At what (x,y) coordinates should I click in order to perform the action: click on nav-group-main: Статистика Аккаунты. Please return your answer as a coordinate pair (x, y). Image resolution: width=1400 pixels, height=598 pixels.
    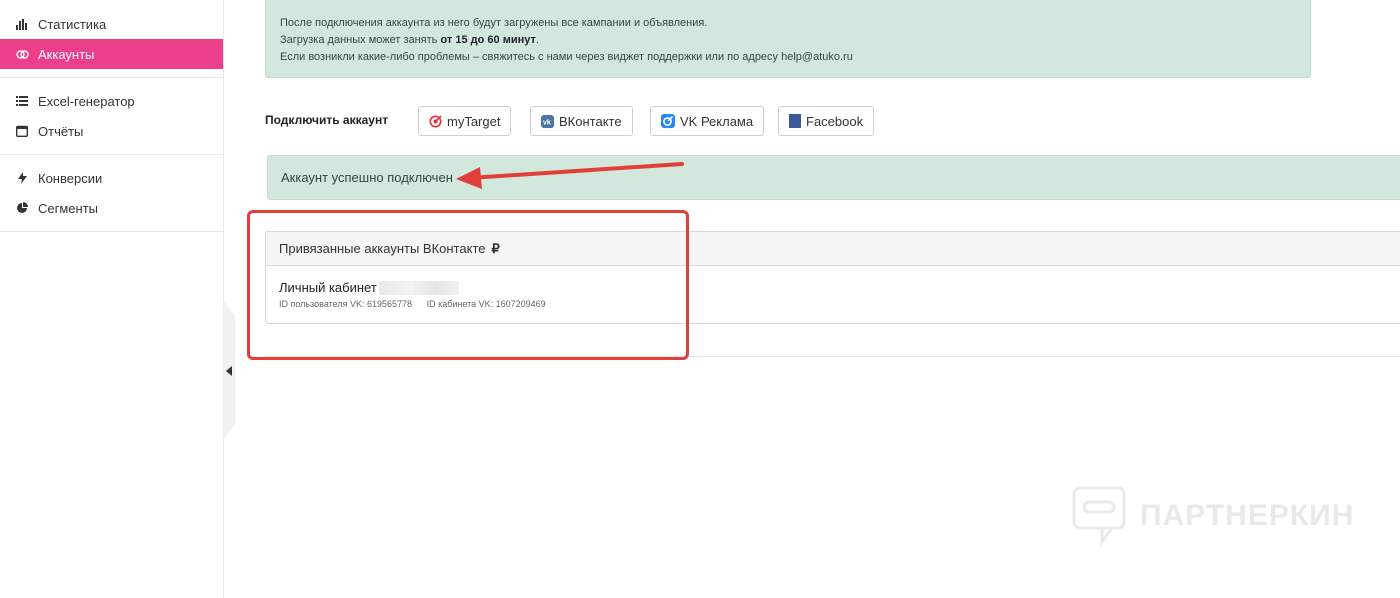
    Looking at the image, I should click on (111, 39).